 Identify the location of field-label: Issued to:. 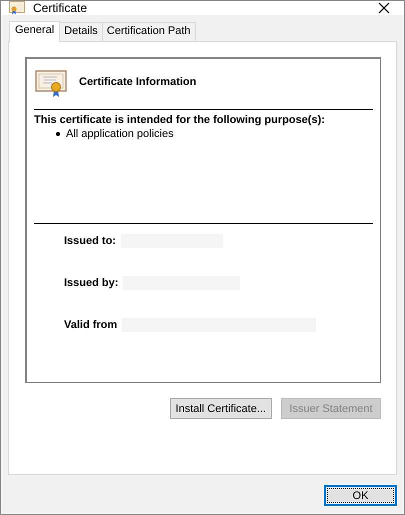
(90, 240).